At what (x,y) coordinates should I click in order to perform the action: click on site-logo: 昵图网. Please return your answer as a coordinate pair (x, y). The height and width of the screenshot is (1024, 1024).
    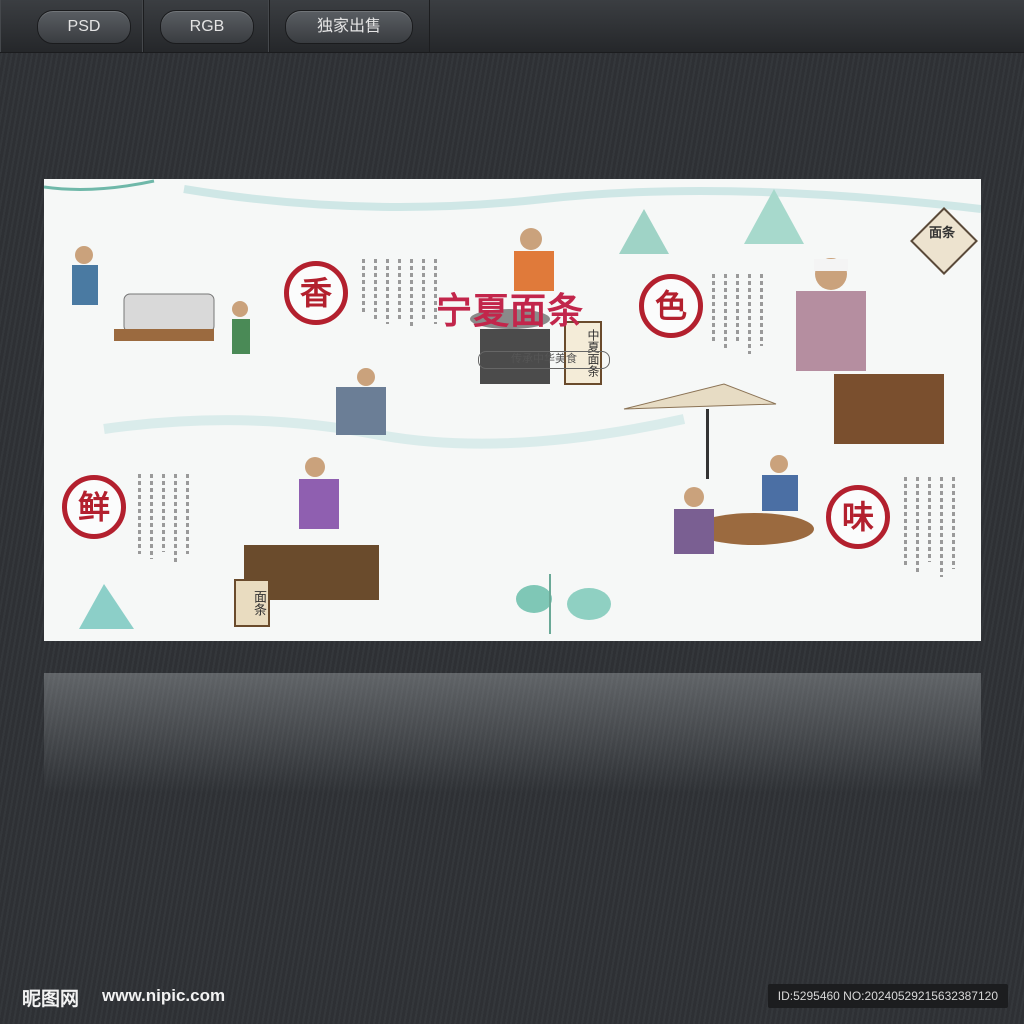
    Looking at the image, I should click on (51, 999).